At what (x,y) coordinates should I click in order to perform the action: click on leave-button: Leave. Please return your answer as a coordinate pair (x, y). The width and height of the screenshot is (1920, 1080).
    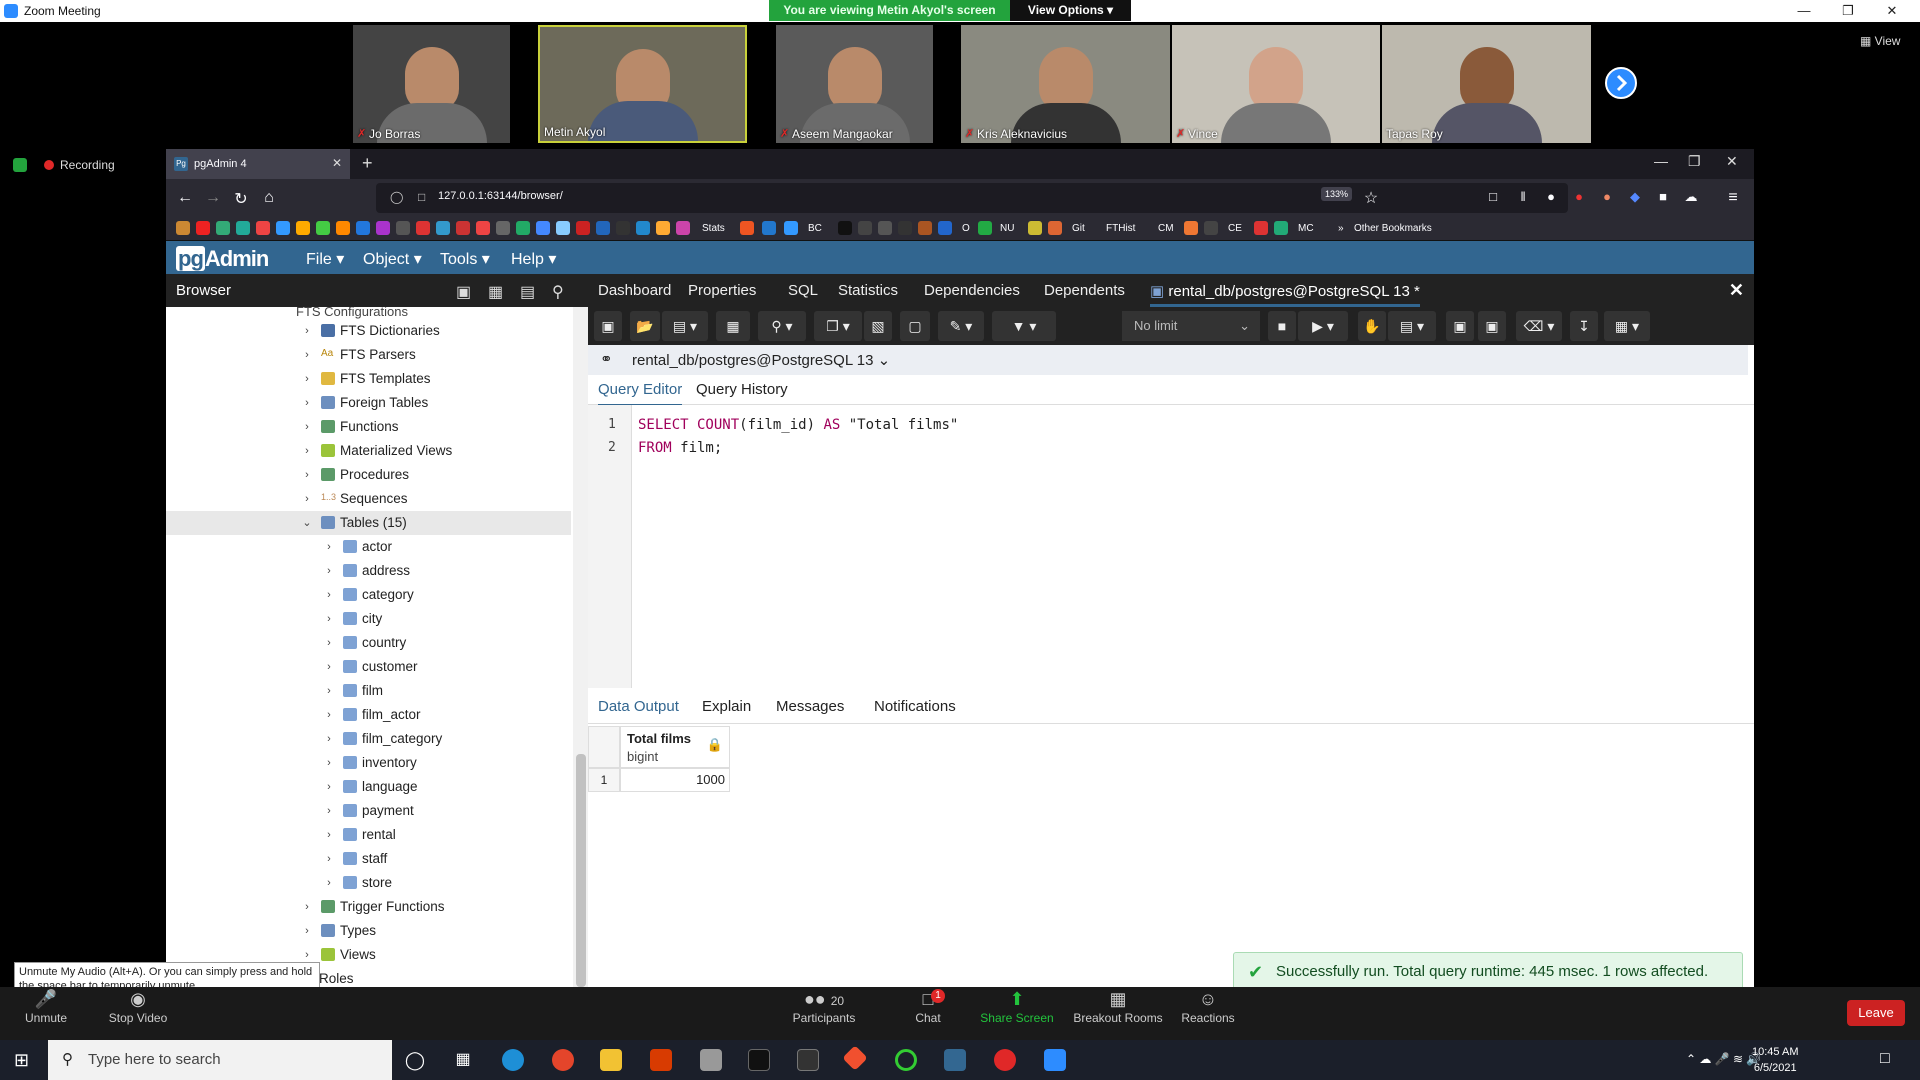
    Looking at the image, I should click on (1876, 1013).